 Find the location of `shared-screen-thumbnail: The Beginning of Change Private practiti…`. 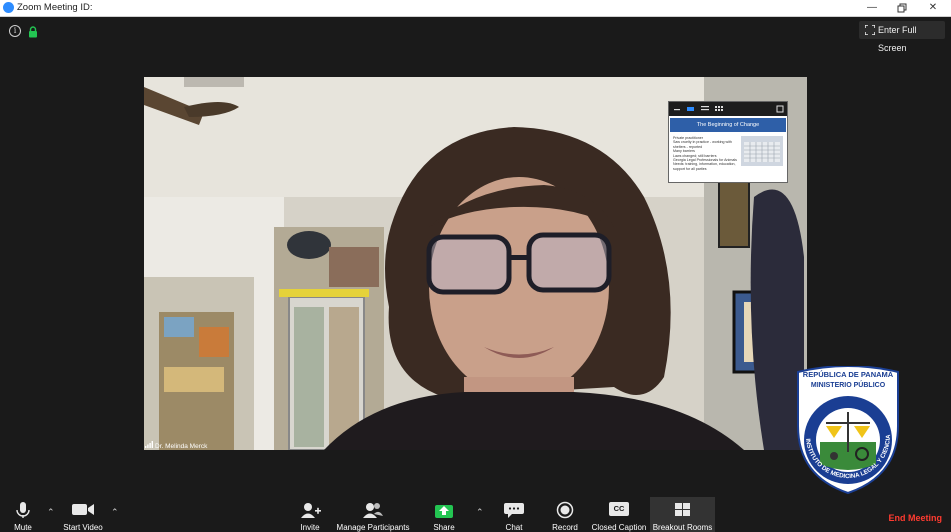

shared-screen-thumbnail: The Beginning of Change Private practiti… is located at coordinates (728, 142).